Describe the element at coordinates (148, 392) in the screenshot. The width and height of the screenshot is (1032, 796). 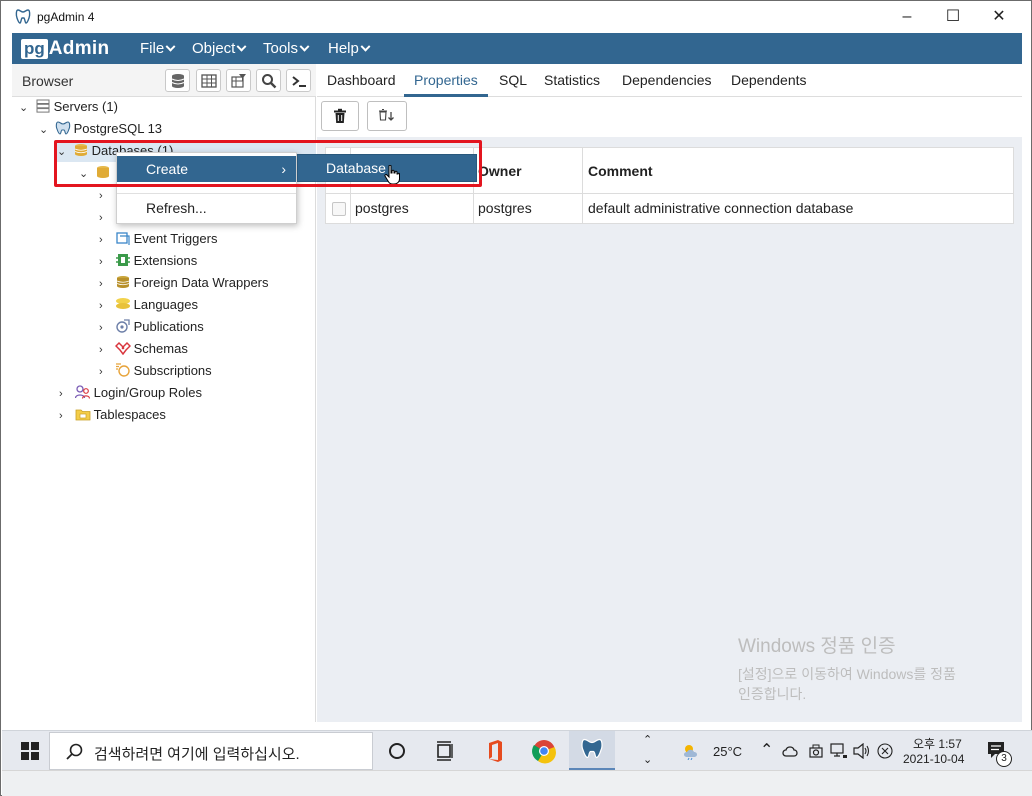
I see `tree-item-label: Login/Group Roles` at that location.